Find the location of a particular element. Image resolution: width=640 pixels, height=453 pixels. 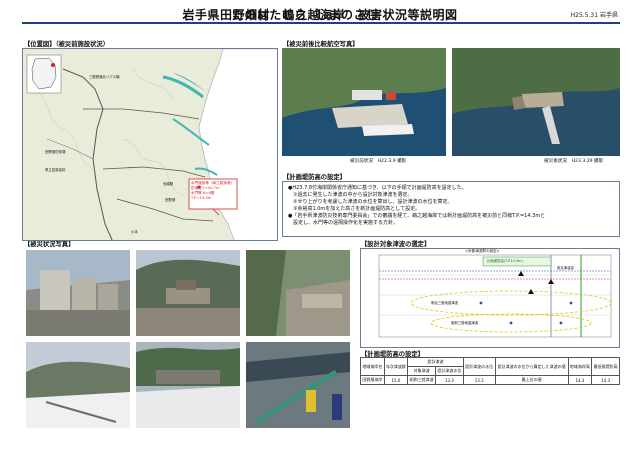

th-design: 設計津波 is located at coordinates (435, 362).